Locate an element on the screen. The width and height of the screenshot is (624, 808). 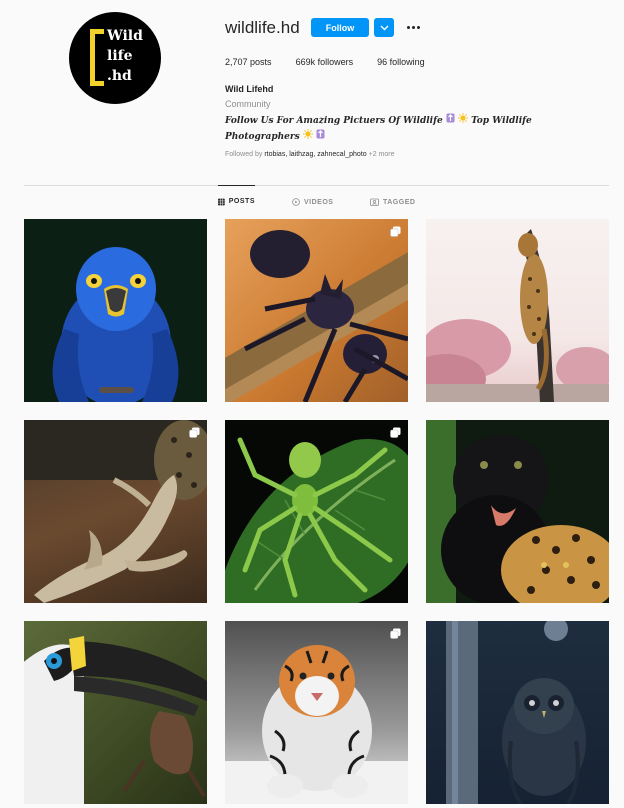
post-tile-ant is located at coordinates (316, 310).